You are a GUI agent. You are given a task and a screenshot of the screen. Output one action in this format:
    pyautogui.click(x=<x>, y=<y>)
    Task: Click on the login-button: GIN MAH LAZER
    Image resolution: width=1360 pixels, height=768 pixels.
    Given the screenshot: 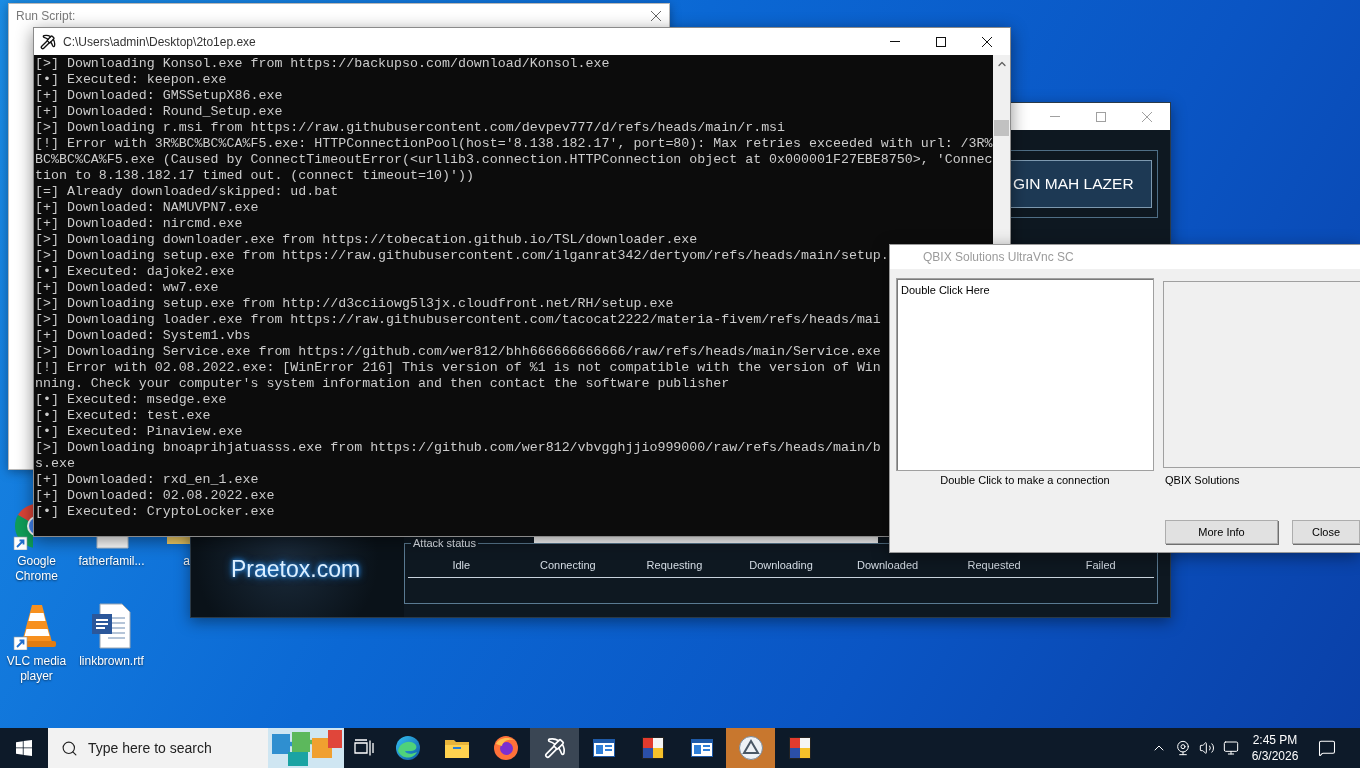 What is the action you would take?
    pyautogui.click(x=1081, y=184)
    